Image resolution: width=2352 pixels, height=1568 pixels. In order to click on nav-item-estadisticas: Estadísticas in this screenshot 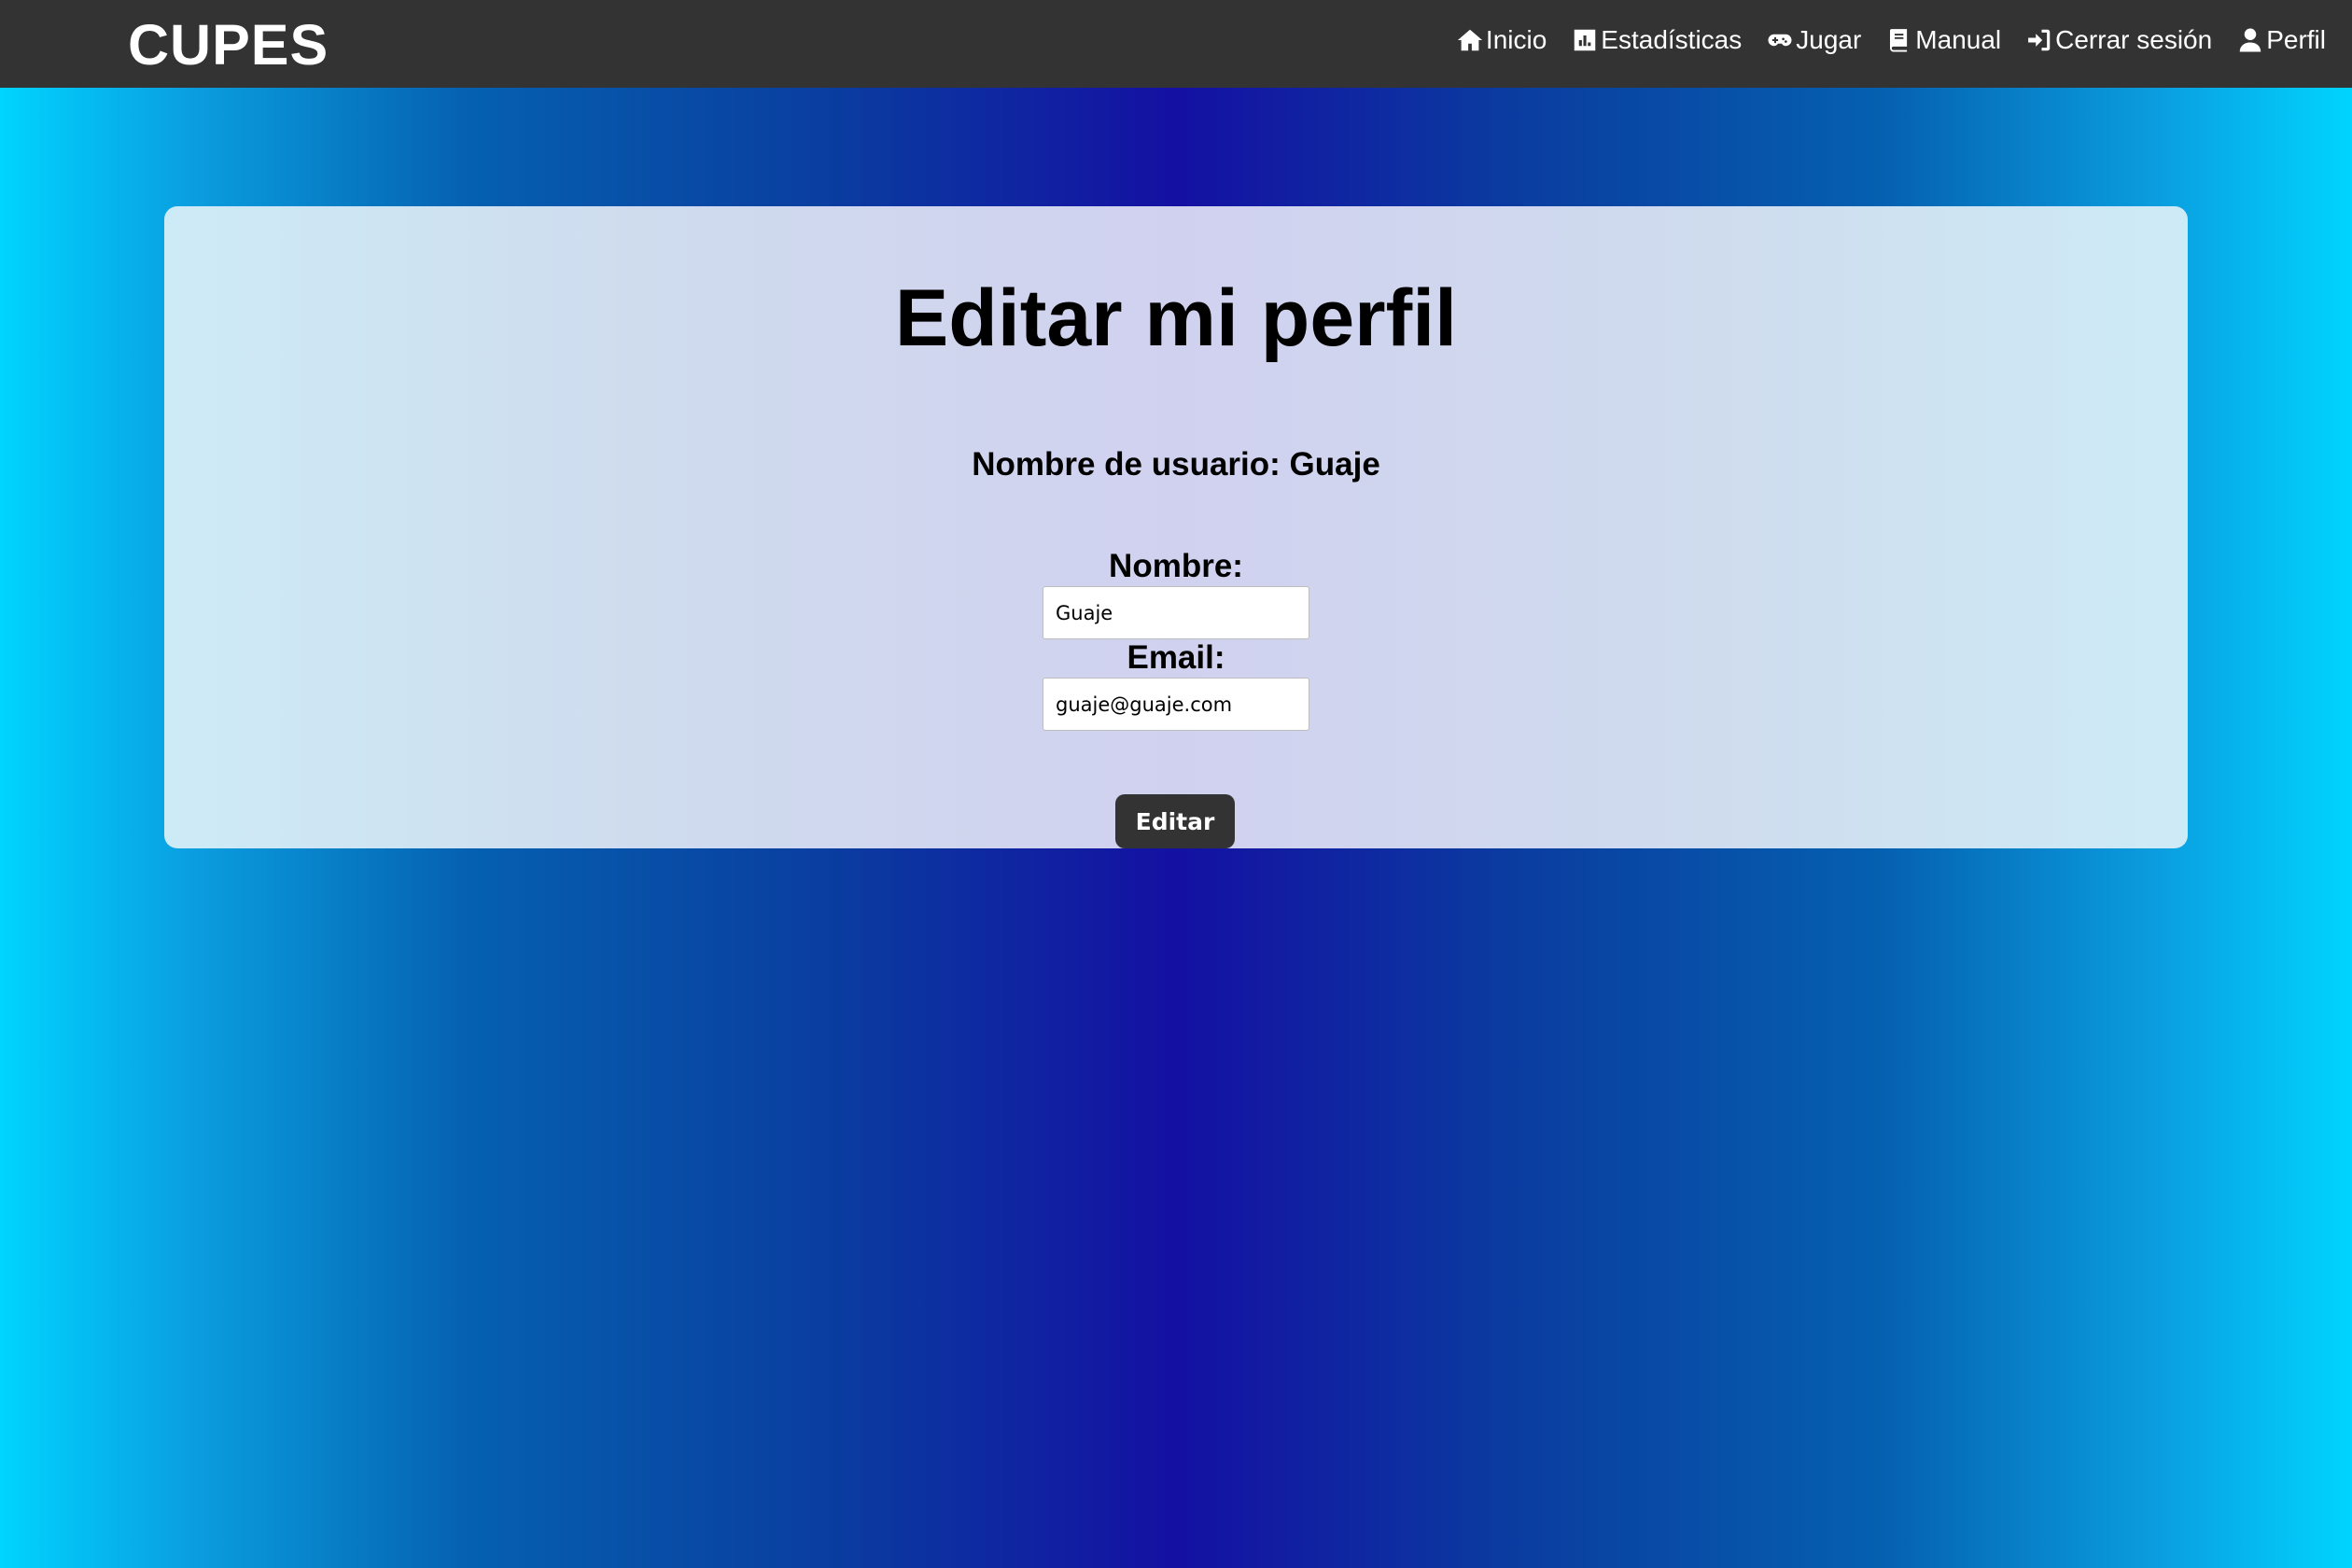, I will do `click(1656, 40)`.